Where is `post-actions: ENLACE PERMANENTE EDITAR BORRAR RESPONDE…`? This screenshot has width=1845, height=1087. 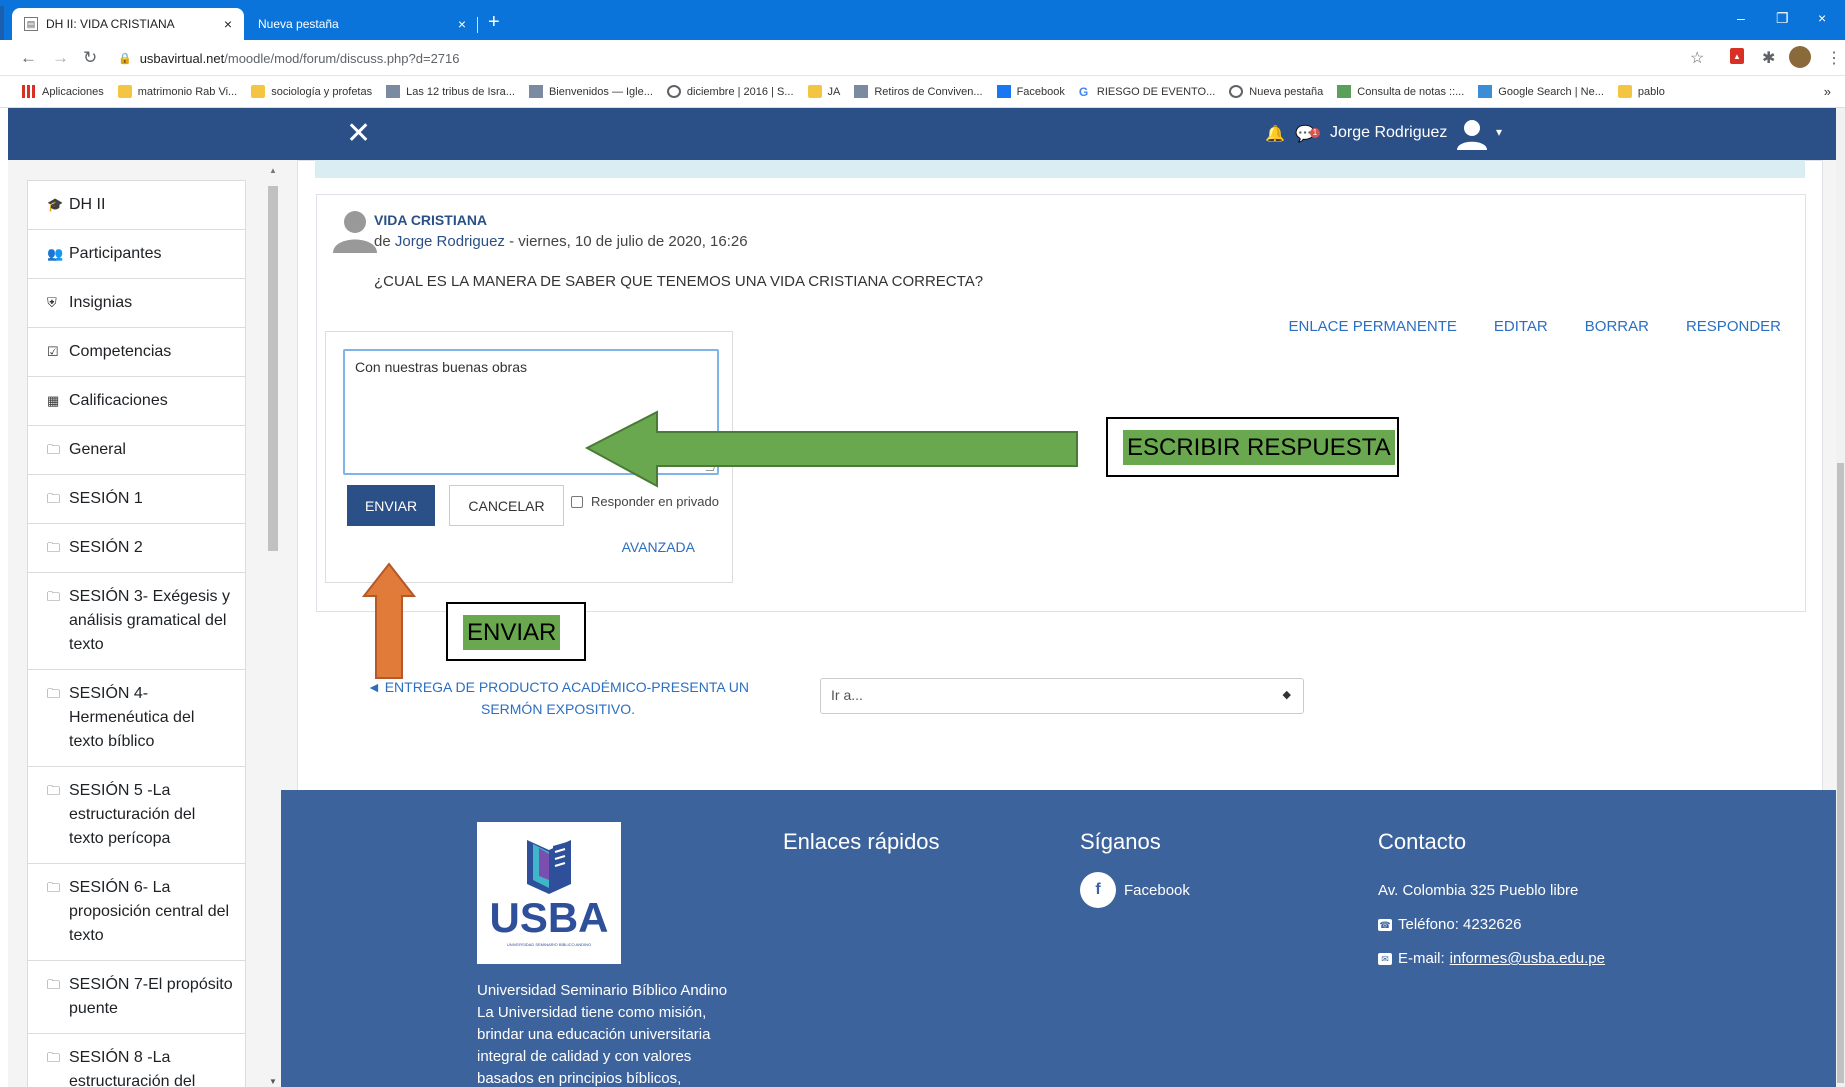 post-actions: ENLACE PERMANENTE EDITAR BORRAR RESPONDE… is located at coordinates (1535, 326).